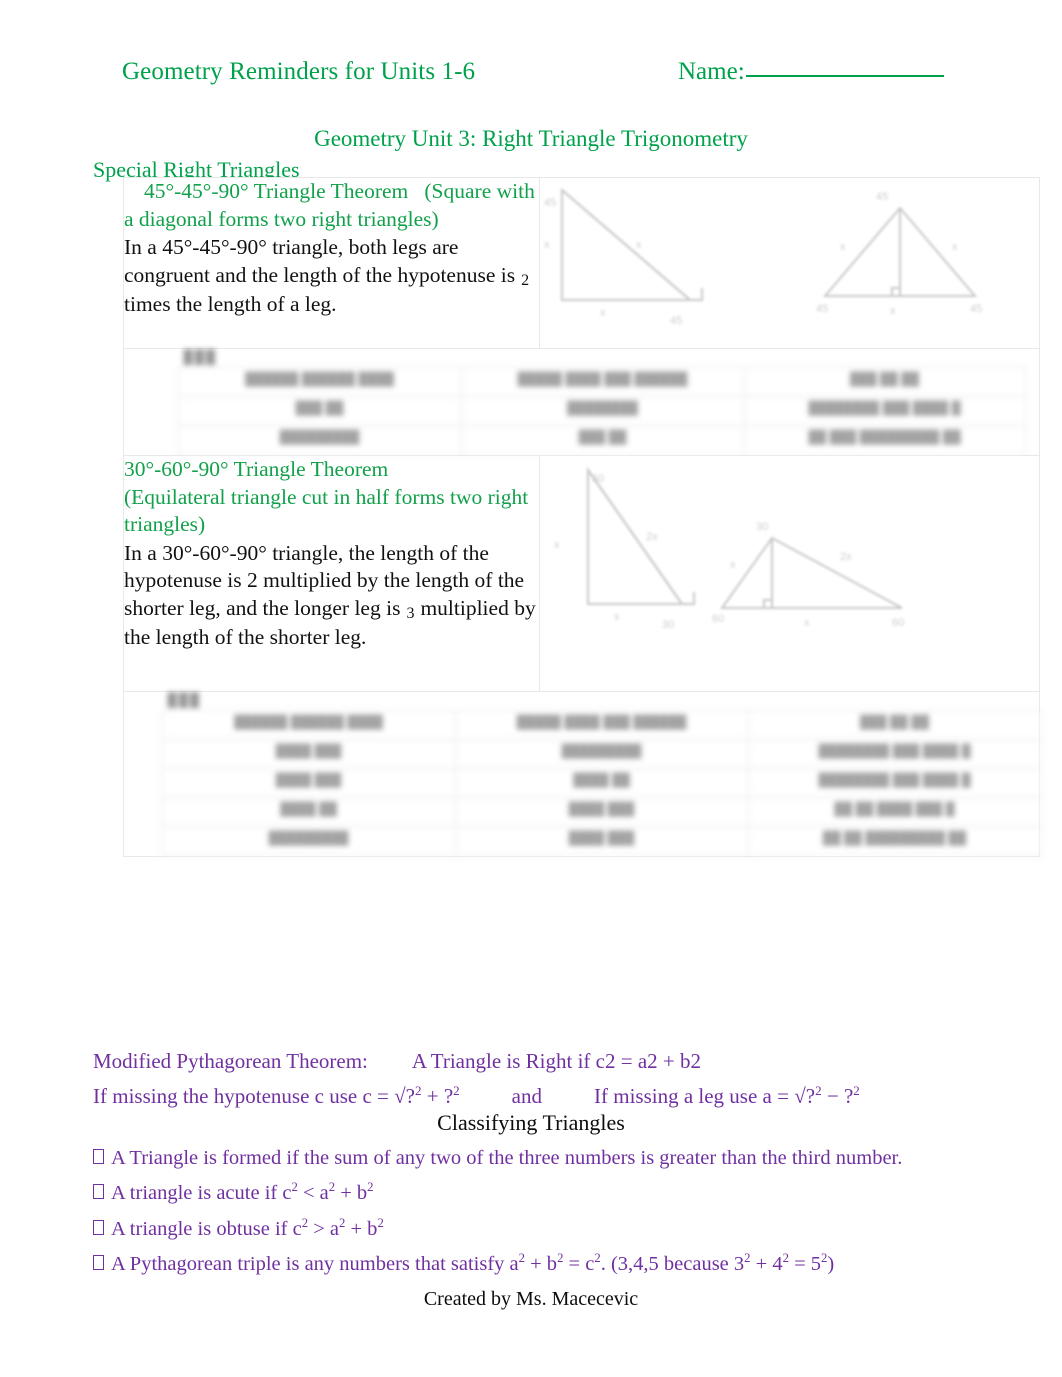 The height and width of the screenshot is (1377, 1062). What do you see at coordinates (456, 1090) in the screenshot?
I see `hypotenuse-sup-2: 2` at bounding box center [456, 1090].